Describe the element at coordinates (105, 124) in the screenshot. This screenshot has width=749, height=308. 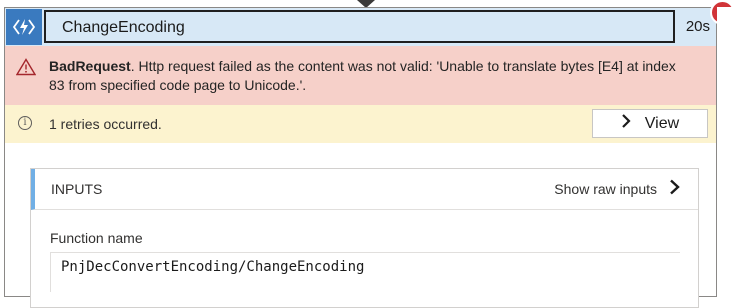
I see `retry-text: 1 retries occurred.` at that location.